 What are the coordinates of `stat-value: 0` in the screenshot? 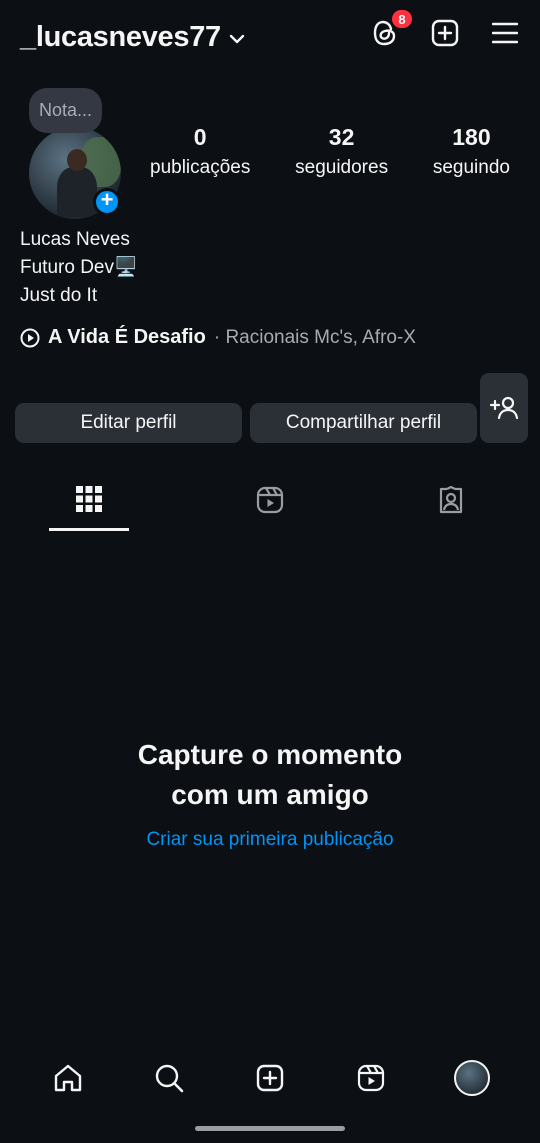 It's located at (200, 137).